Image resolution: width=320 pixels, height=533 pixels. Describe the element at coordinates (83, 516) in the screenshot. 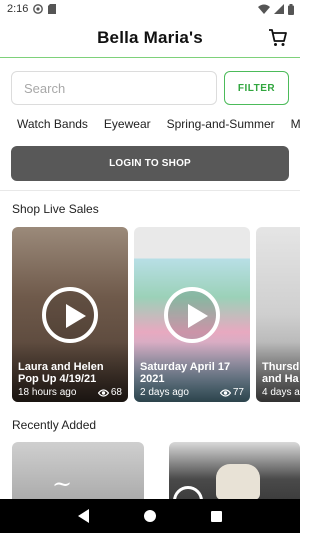

I see `back-icon` at that location.